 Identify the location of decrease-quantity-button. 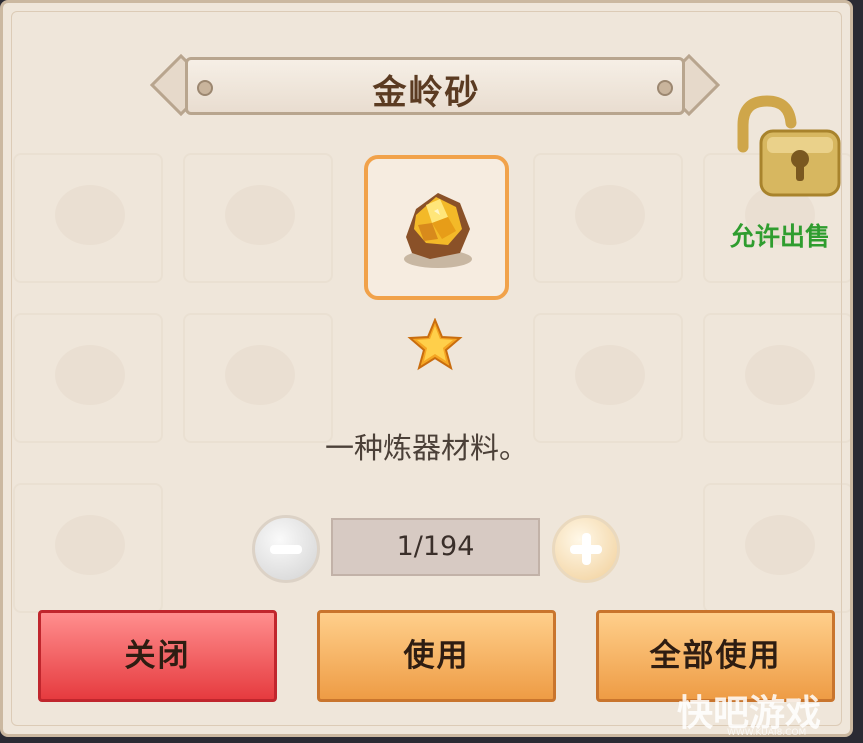
(286, 549).